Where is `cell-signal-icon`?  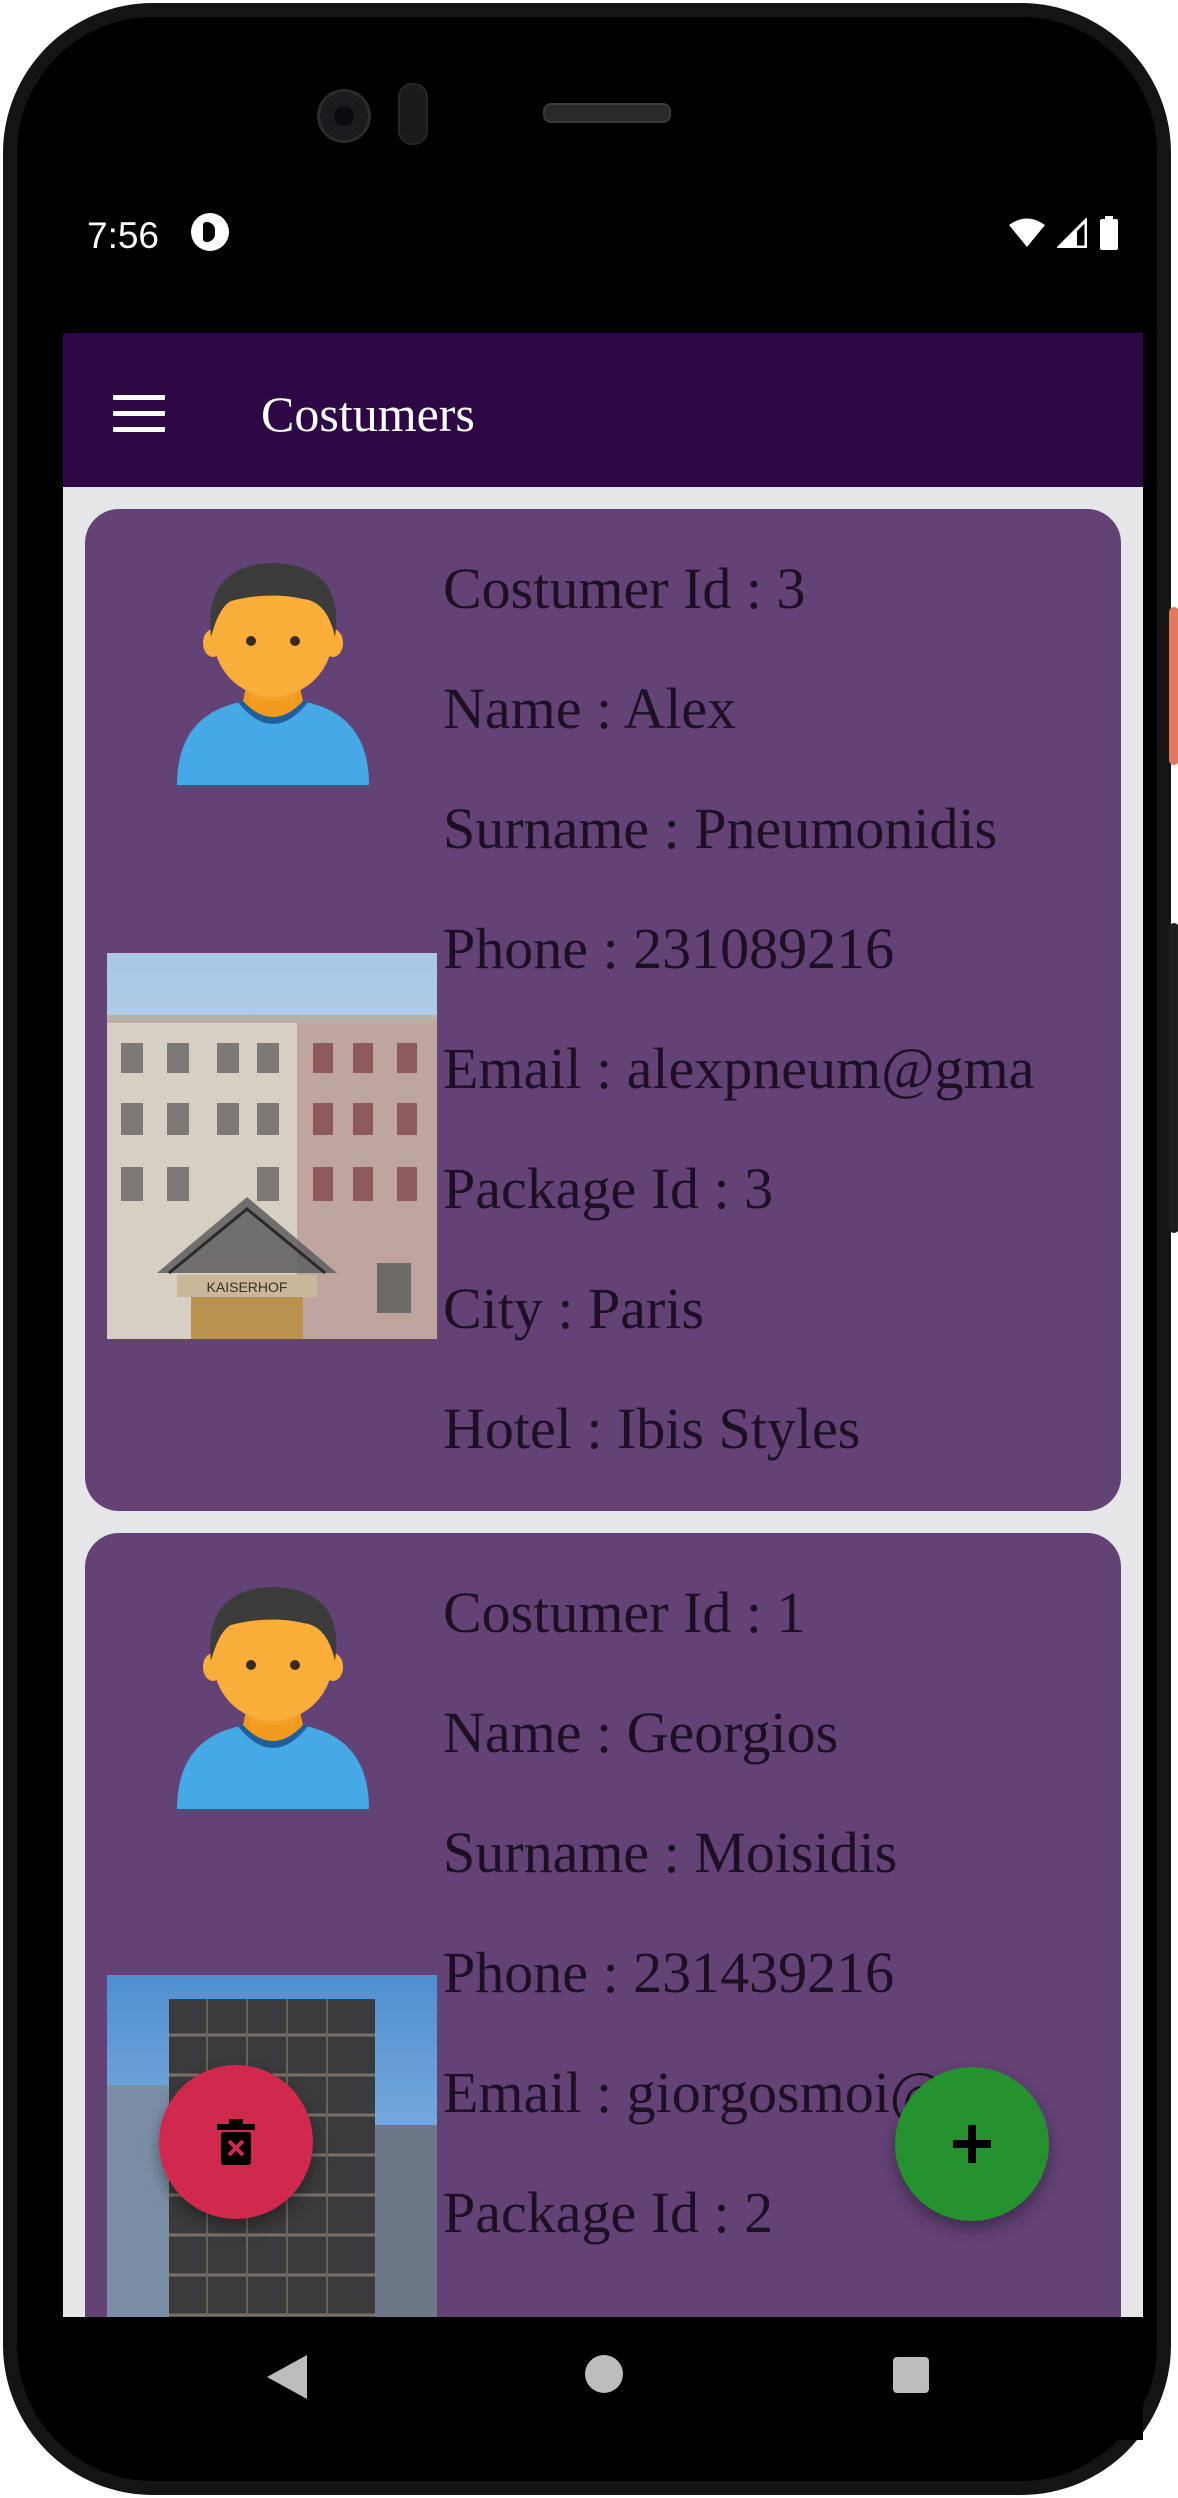
cell-signal-icon is located at coordinates (1072, 233).